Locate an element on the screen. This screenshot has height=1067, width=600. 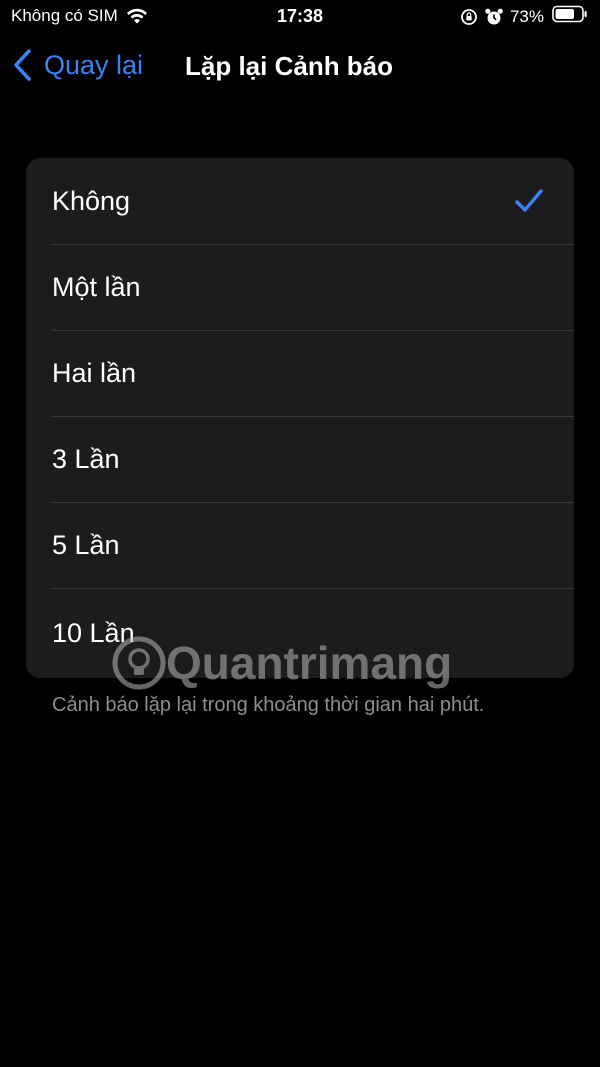
status-right: 73% is located at coordinates (524, 16).